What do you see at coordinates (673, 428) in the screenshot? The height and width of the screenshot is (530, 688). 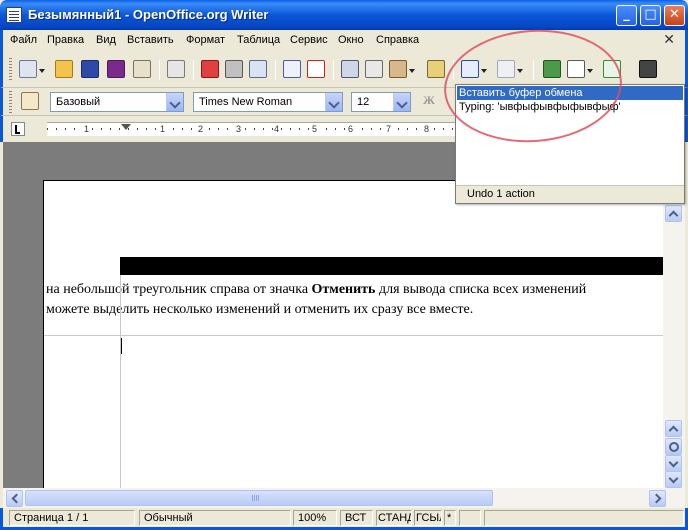 I see `previous-page-button` at bounding box center [673, 428].